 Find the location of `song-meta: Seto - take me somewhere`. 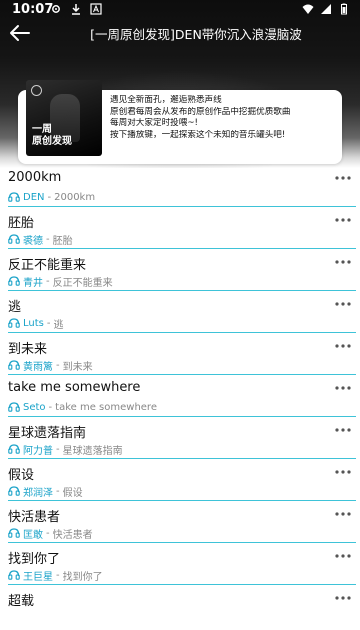

song-meta: Seto - take me somewhere is located at coordinates (82, 407).